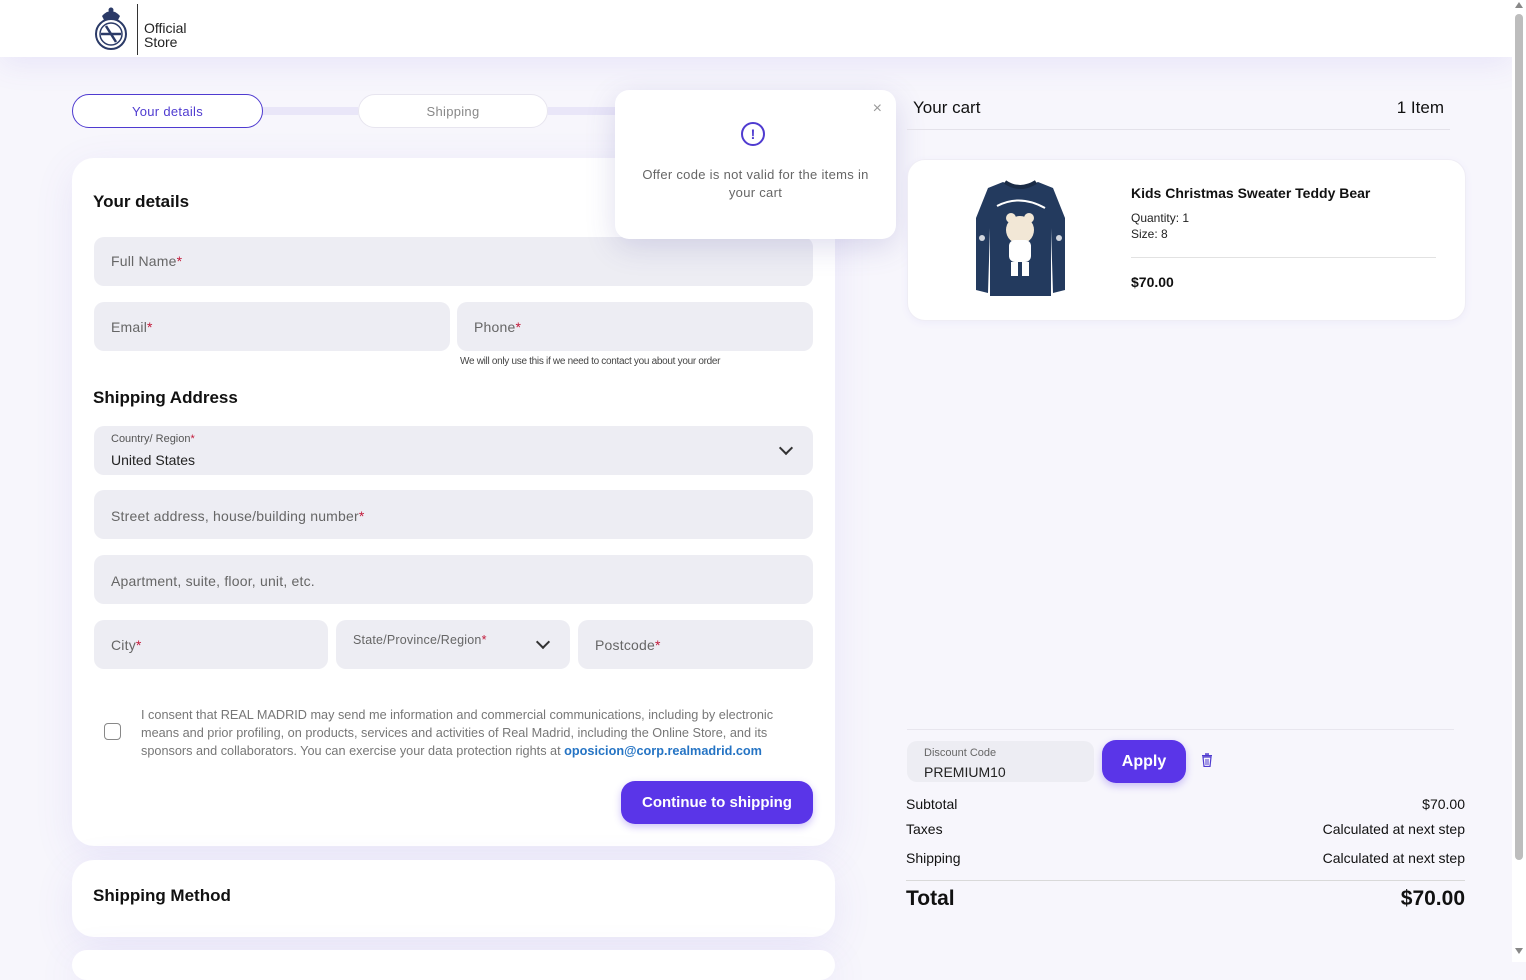 This screenshot has height=980, width=1526. I want to click on total-row: Total $70.00, so click(1185, 899).